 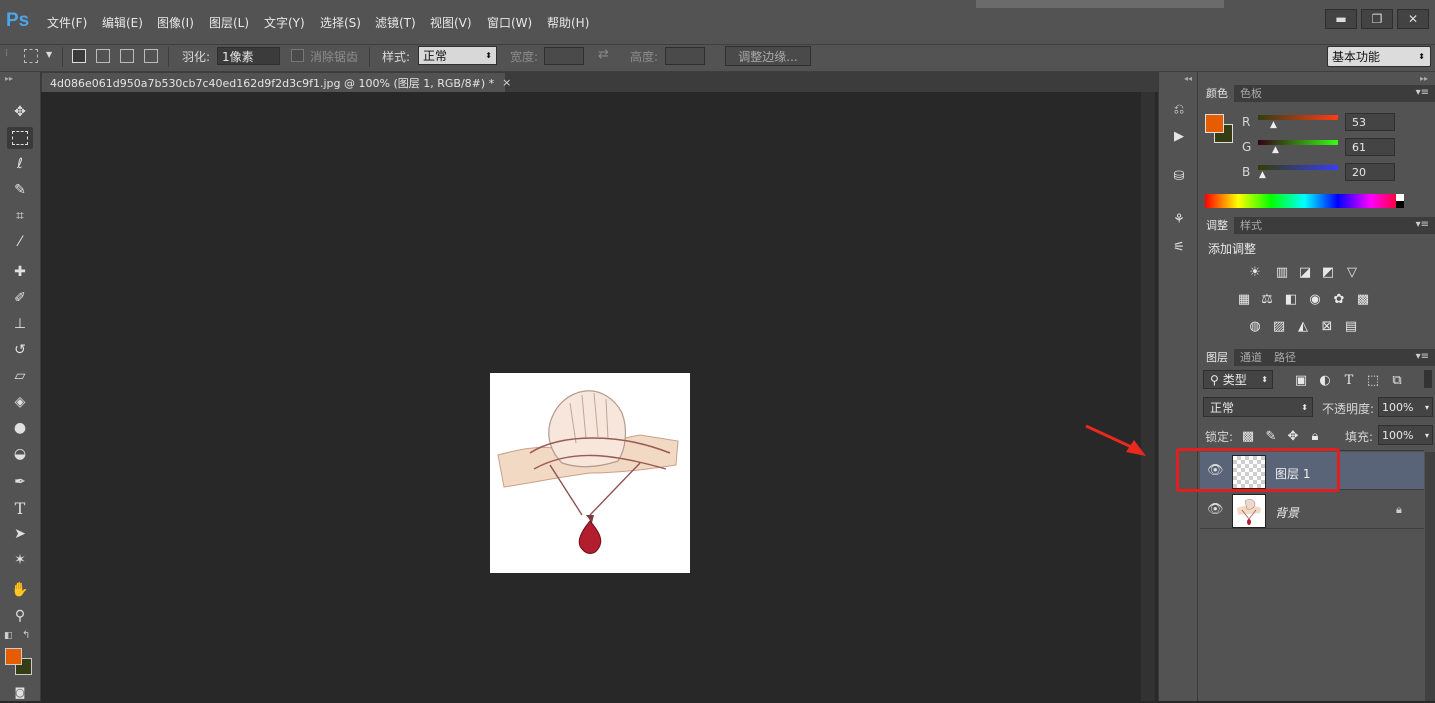 What do you see at coordinates (1279, 326) in the screenshot?
I see `posterize-icon: ▨` at bounding box center [1279, 326].